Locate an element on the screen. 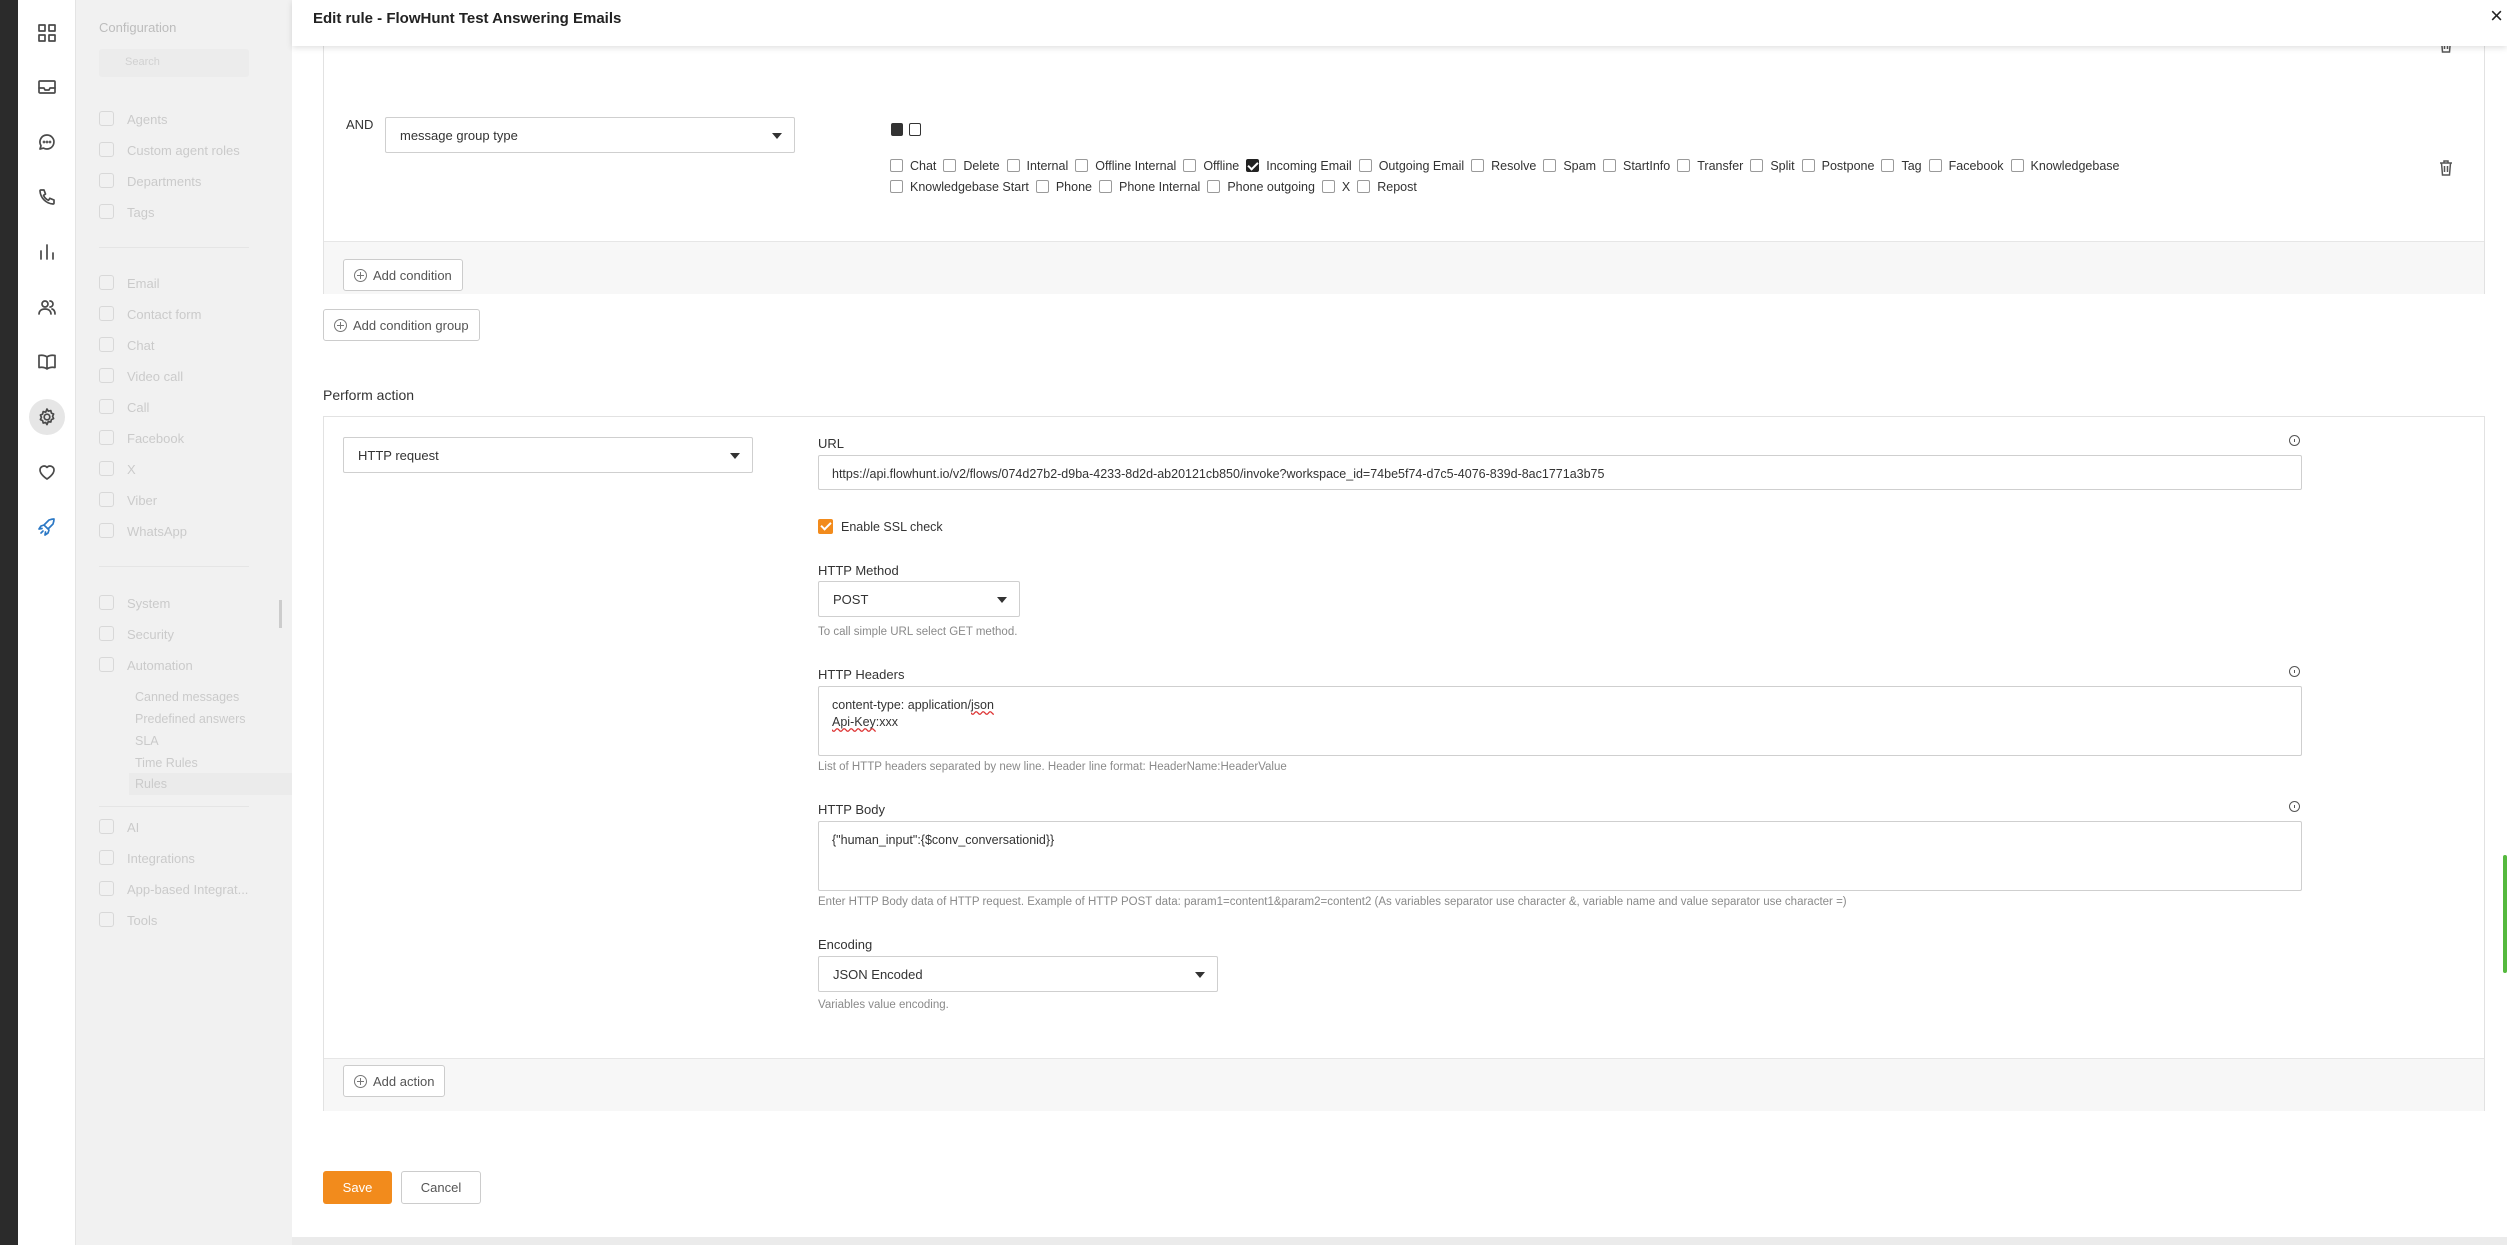  close-icon: × is located at coordinates (2496, 16).